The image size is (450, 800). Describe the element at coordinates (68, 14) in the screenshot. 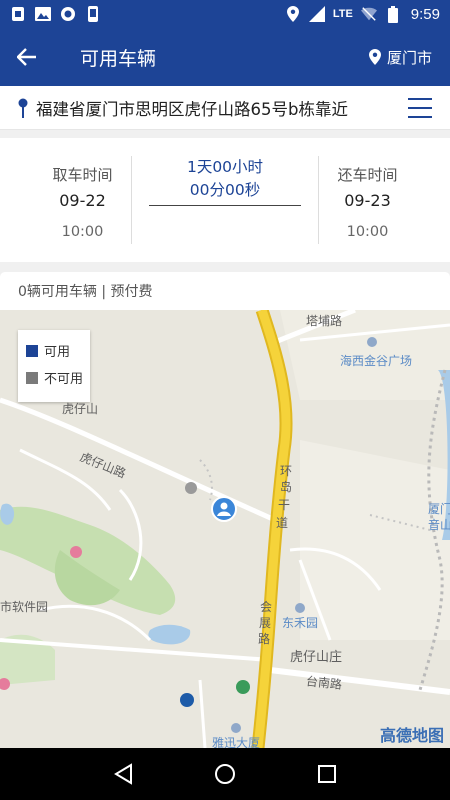

I see `record-icon` at that location.